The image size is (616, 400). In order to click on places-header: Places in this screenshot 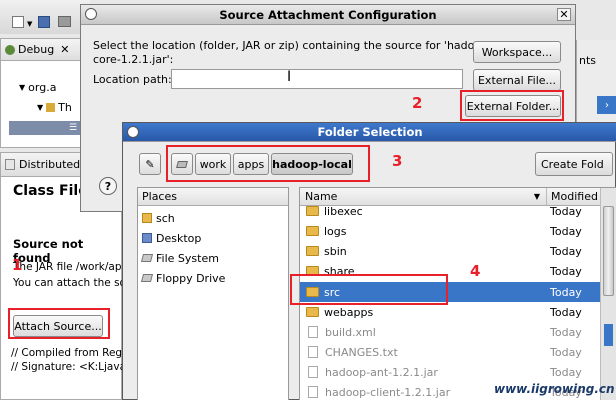, I will do `click(213, 197)`.